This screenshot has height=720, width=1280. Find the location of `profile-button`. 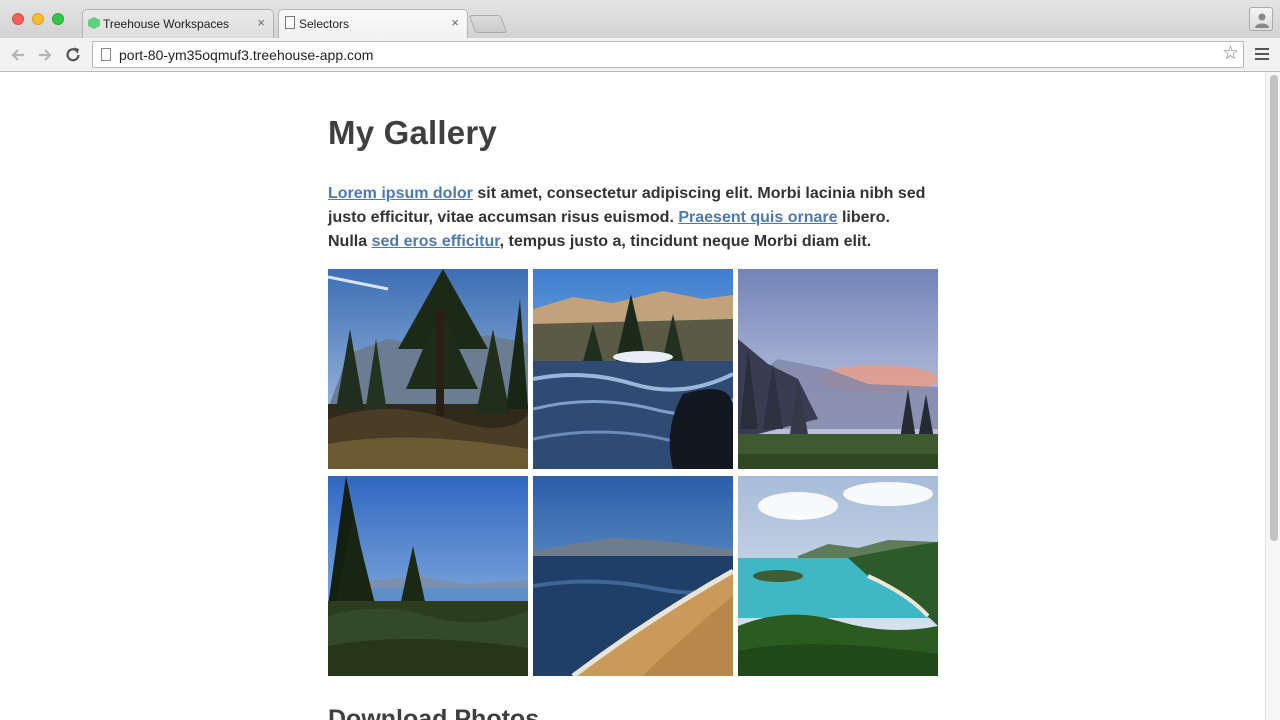

profile-button is located at coordinates (1261, 19).